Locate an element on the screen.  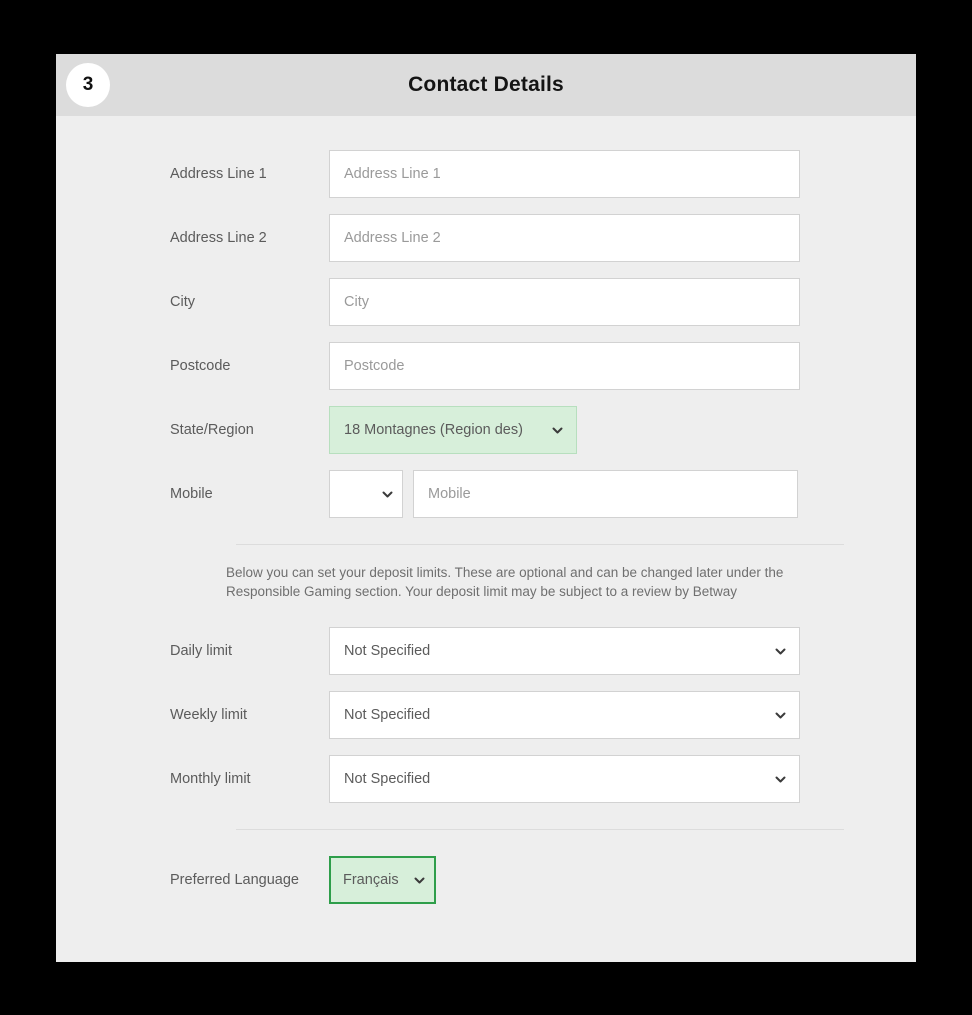
control-weekly-limit: Not Specified is located at coordinates (564, 715).